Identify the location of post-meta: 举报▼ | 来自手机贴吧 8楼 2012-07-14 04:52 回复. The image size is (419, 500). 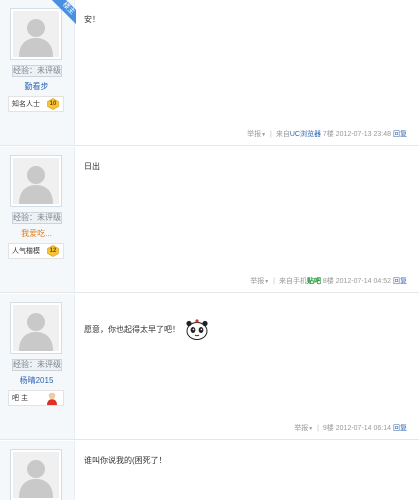
(328, 281).